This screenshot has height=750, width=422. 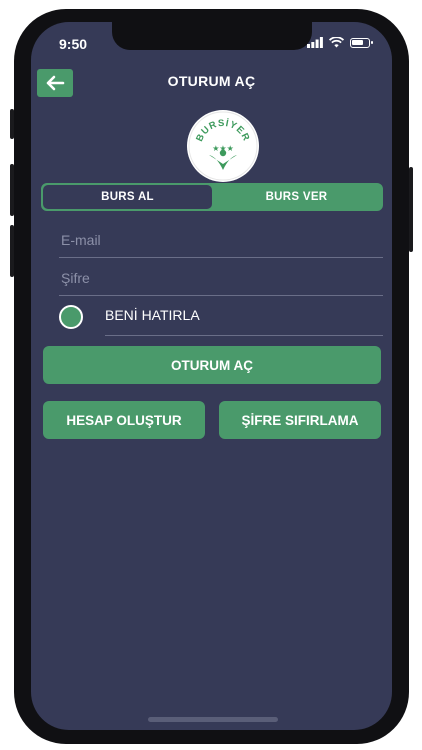 What do you see at coordinates (212, 36) in the screenshot?
I see `notch` at bounding box center [212, 36].